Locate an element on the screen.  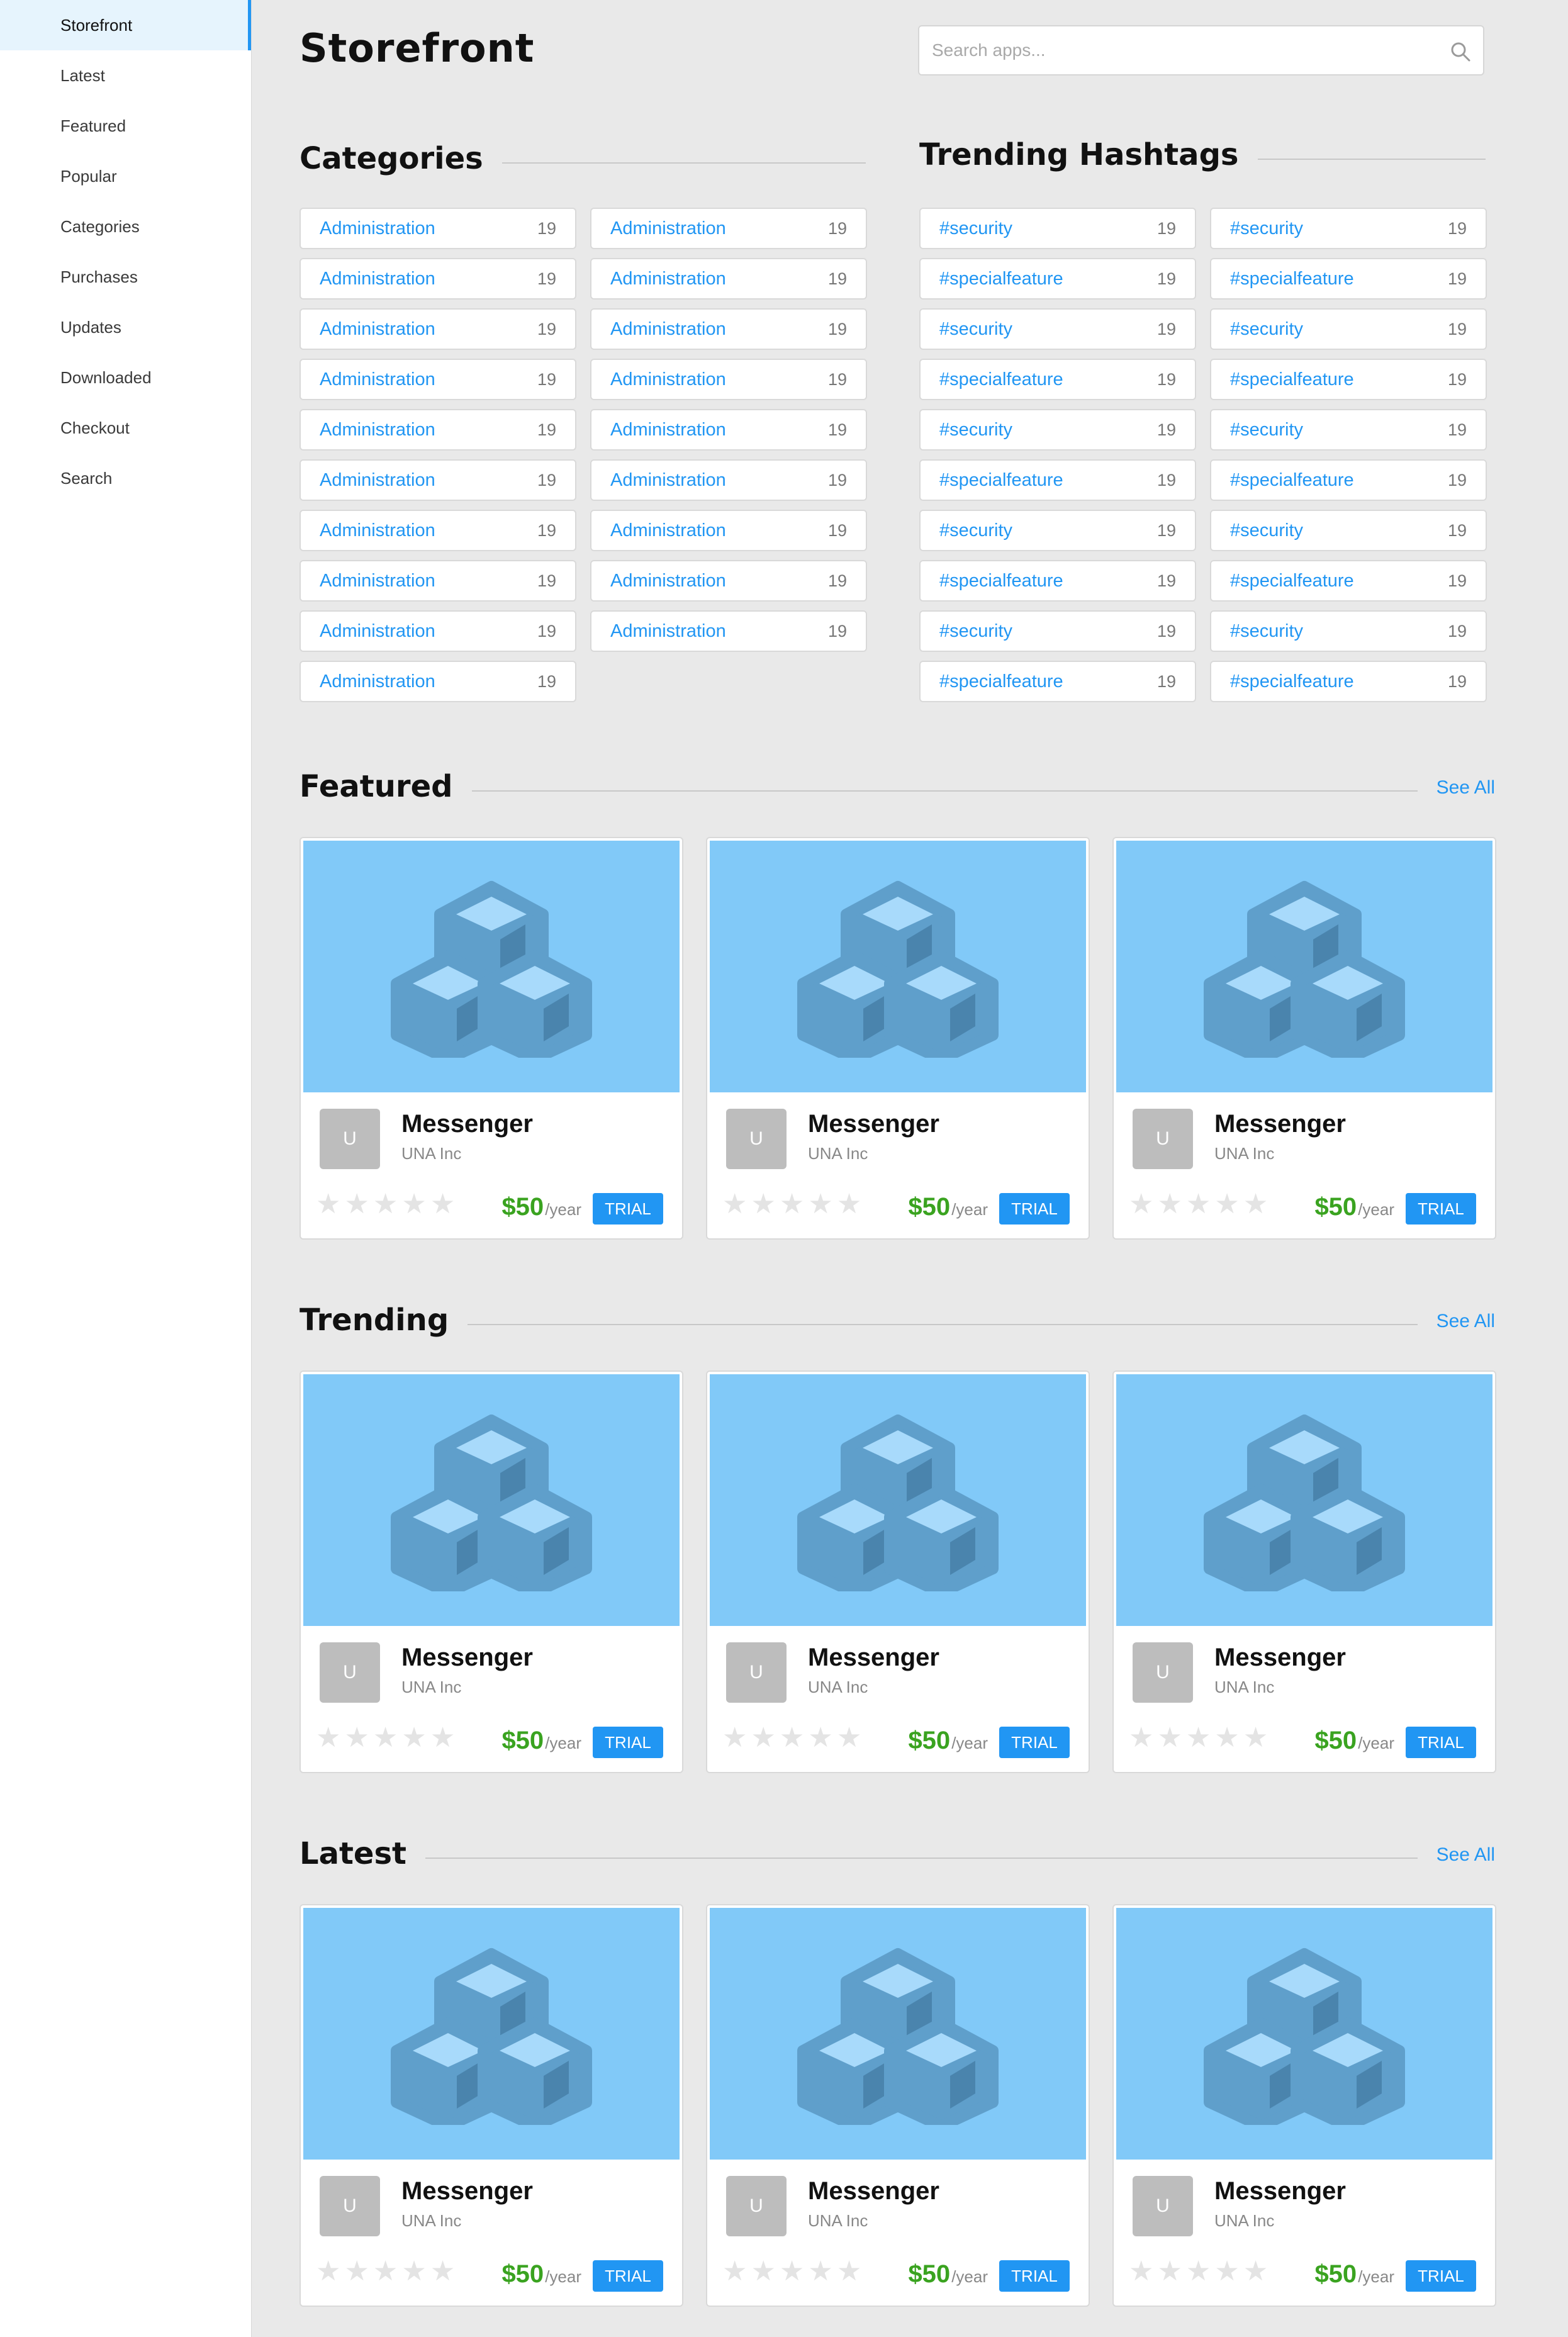
sidebar-item-downloaded: Downloaded is located at coordinates (125, 377).